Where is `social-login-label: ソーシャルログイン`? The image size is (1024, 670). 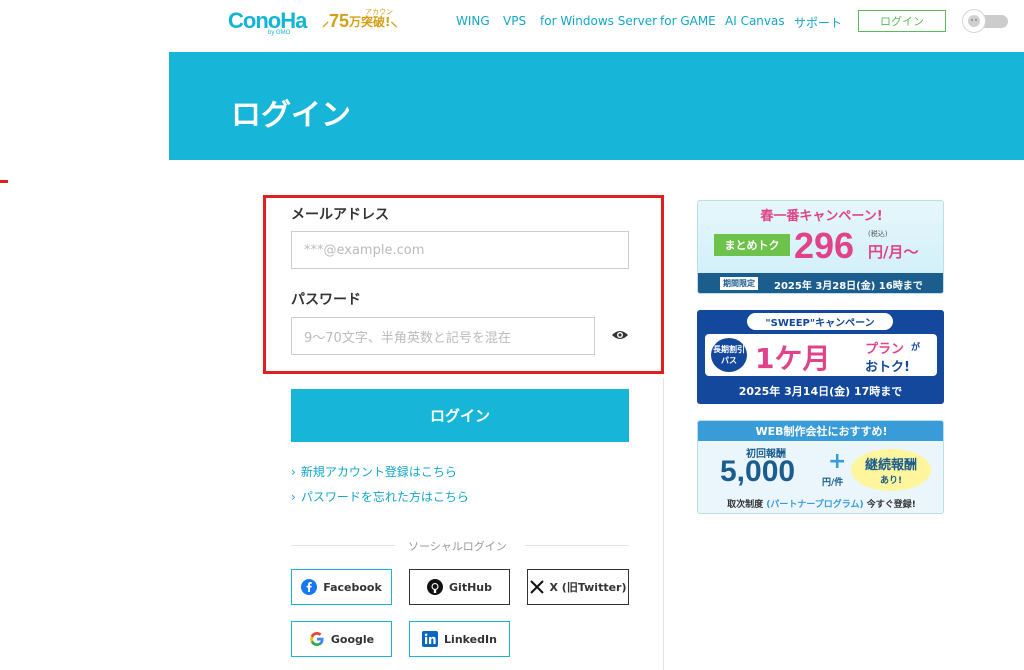 social-login-label: ソーシャルログイン is located at coordinates (457, 546).